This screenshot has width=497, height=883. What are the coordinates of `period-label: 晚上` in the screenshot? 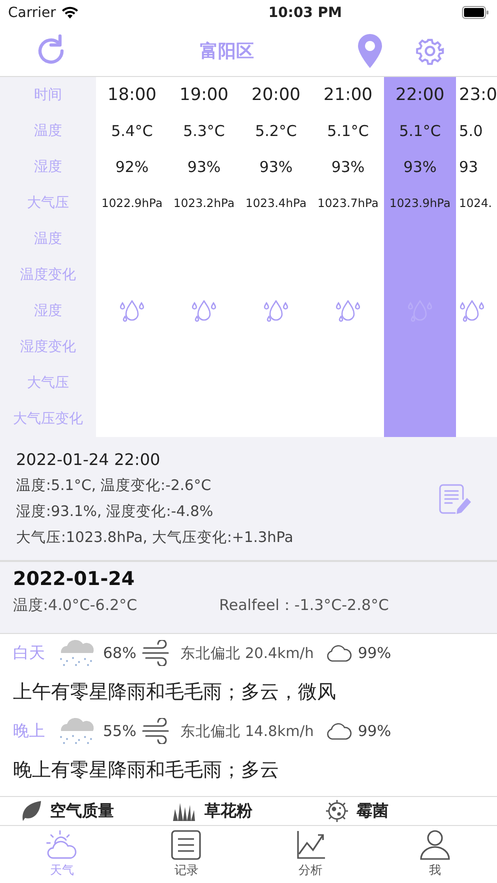 It's located at (29, 731).